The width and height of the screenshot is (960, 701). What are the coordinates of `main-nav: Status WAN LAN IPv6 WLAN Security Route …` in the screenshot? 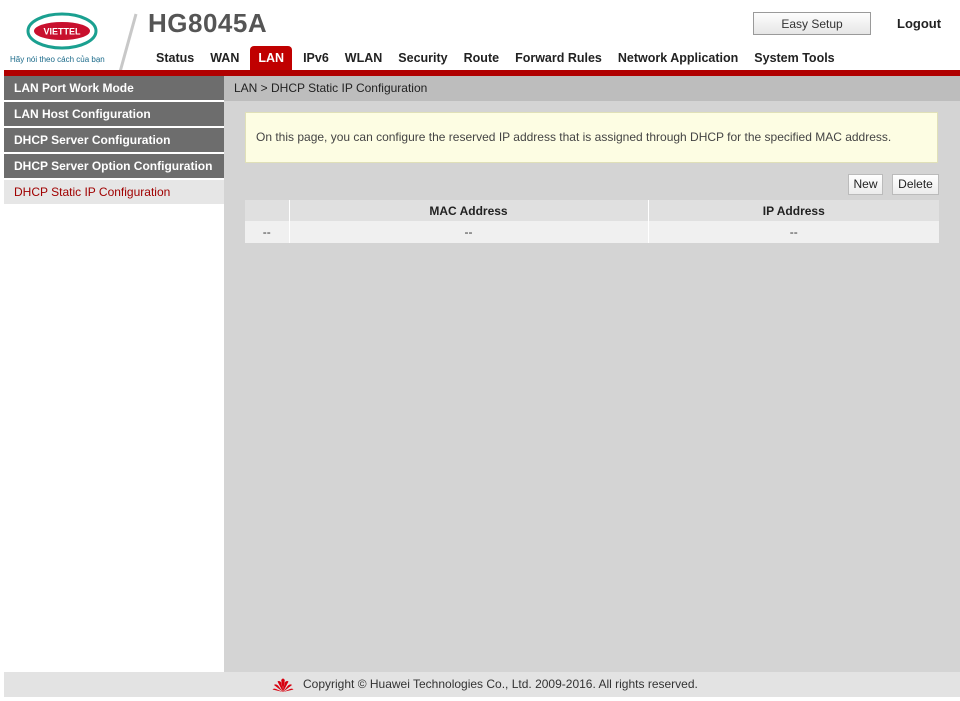 It's located at (495, 58).